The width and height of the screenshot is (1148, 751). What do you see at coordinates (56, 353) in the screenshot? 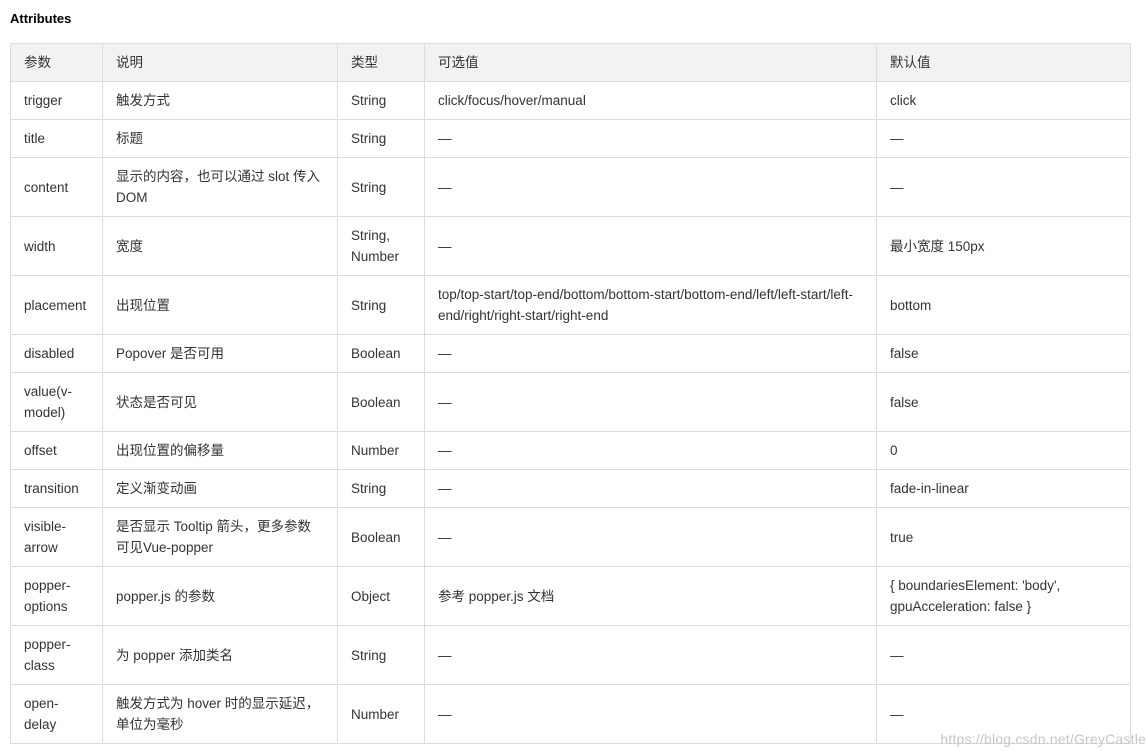
I see `cell-param: disabled` at bounding box center [56, 353].